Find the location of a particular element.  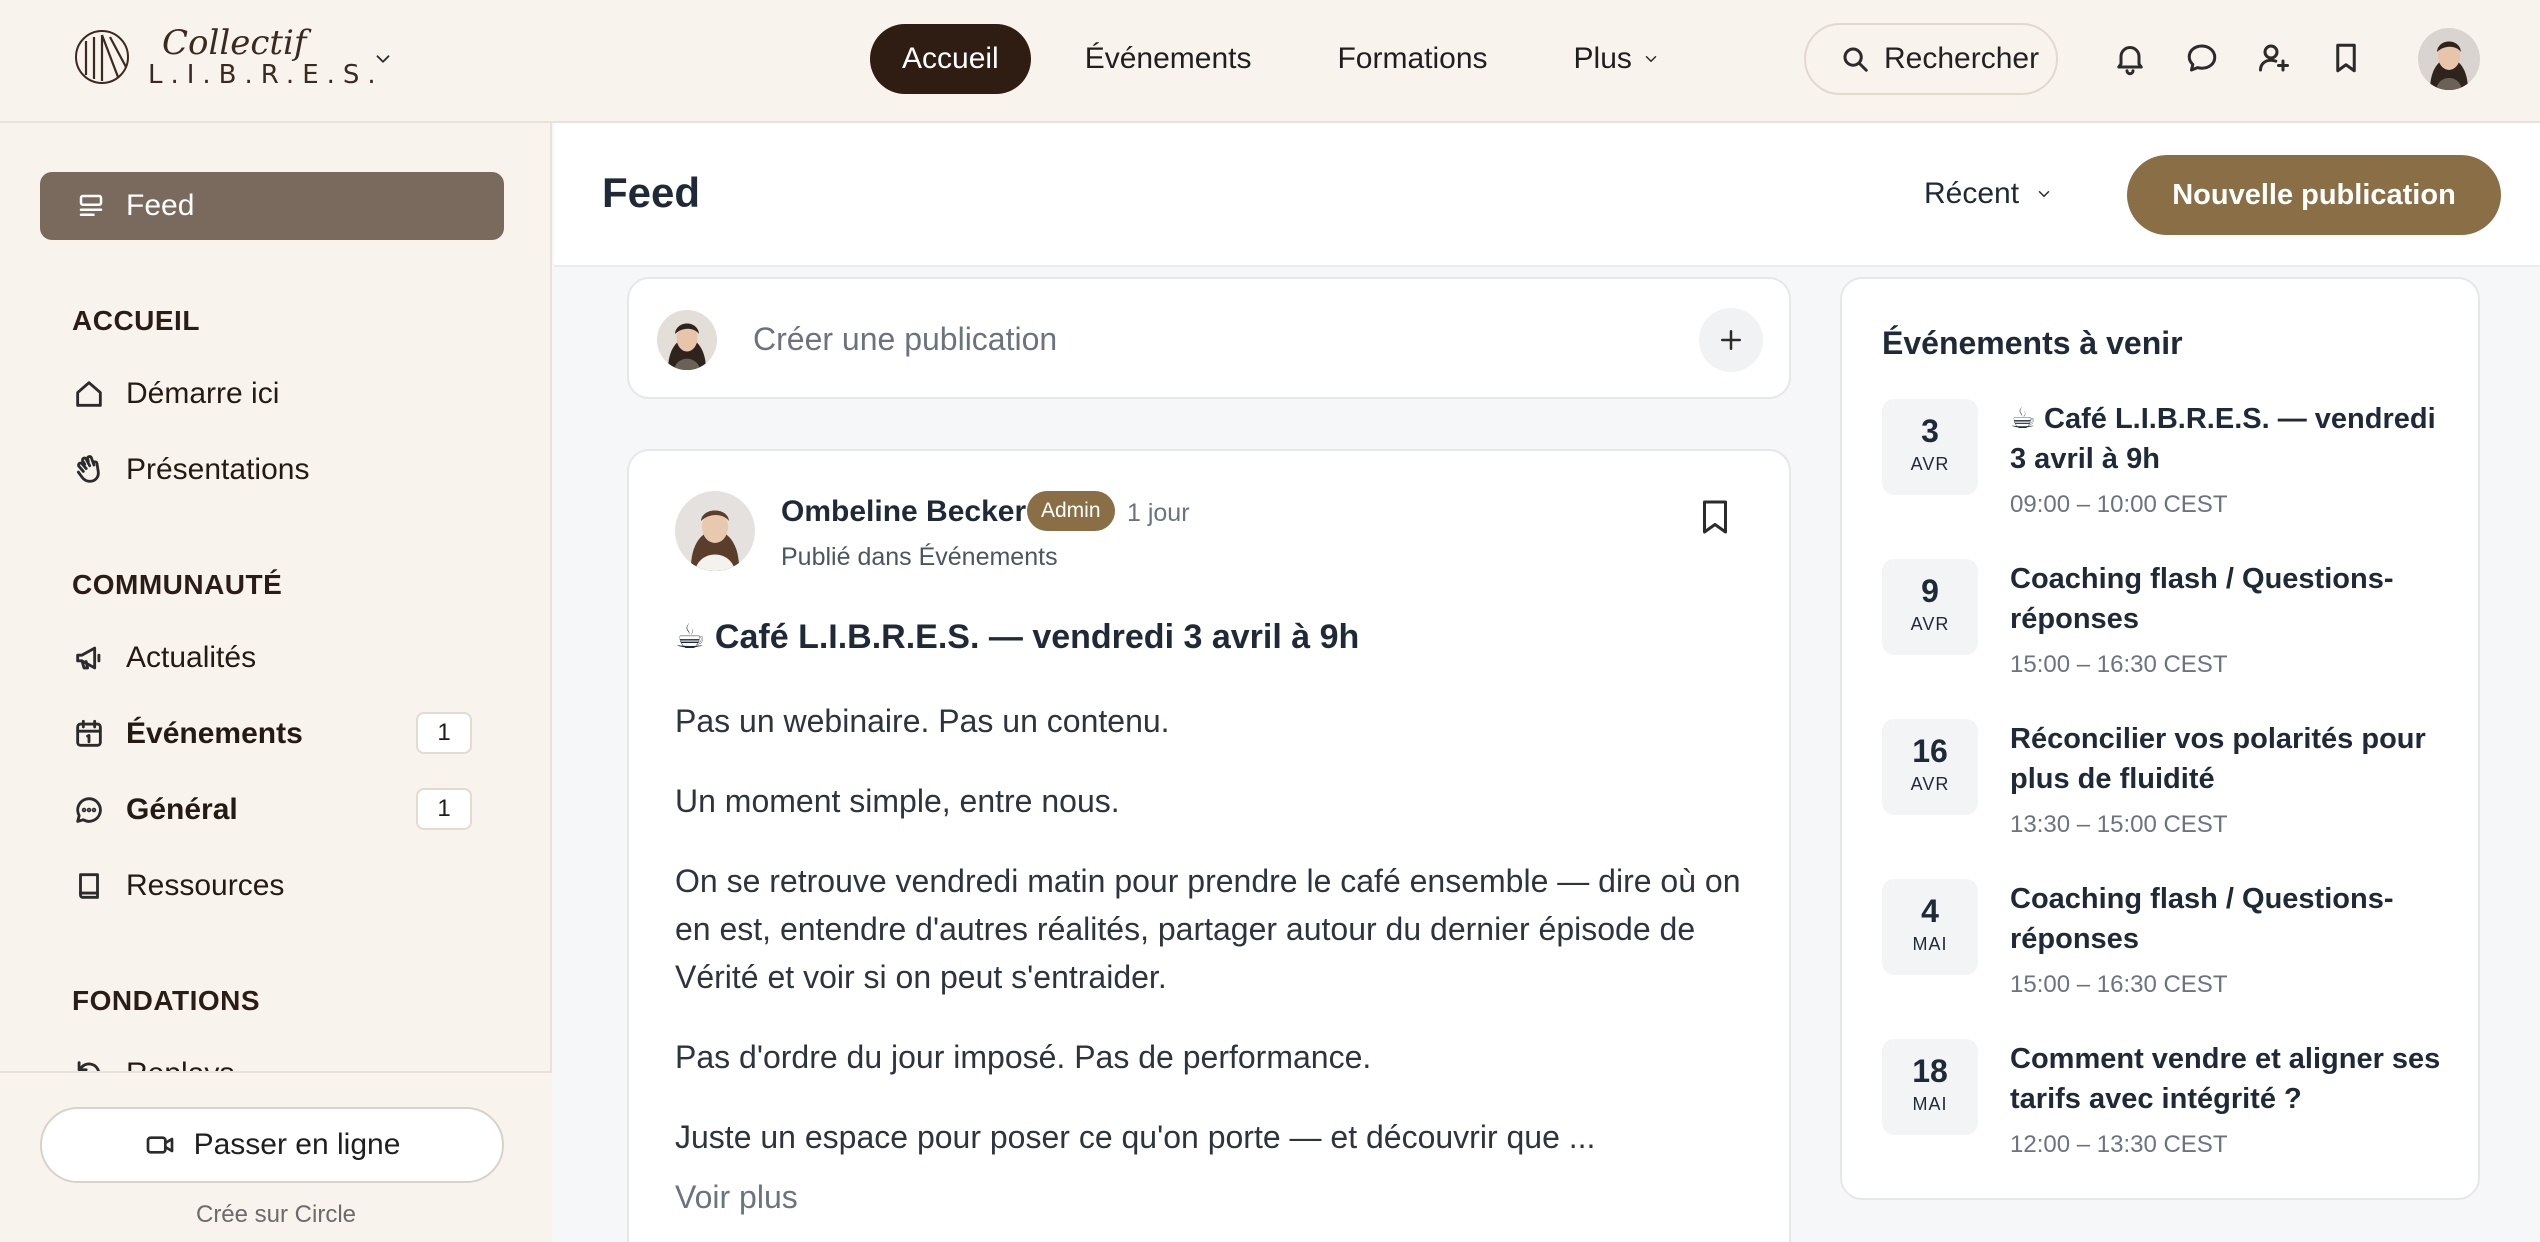

nav-label: Plus is located at coordinates (1602, 58).